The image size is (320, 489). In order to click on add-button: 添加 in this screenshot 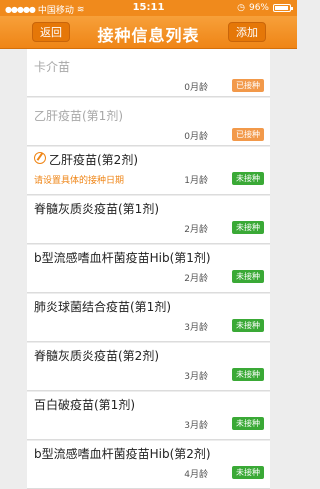, I will do `click(247, 32)`.